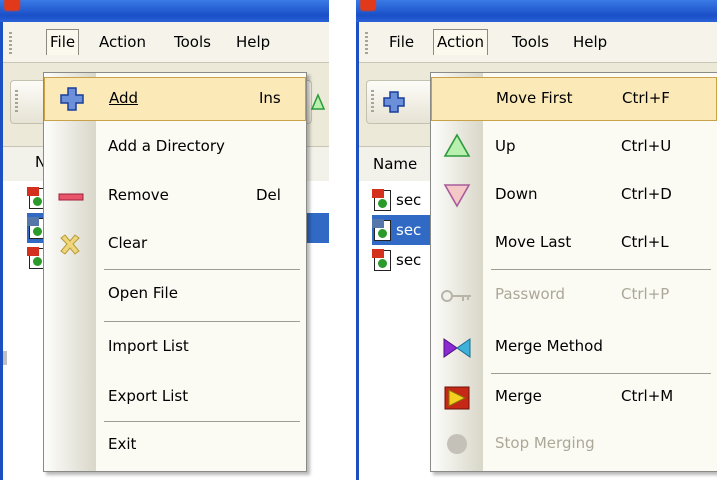 The image size is (717, 480). I want to click on menu-item-merge-method: Merge Method, so click(574, 348).